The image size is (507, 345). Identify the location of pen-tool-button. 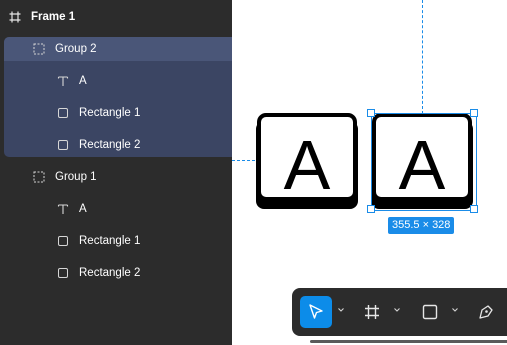
(486, 312).